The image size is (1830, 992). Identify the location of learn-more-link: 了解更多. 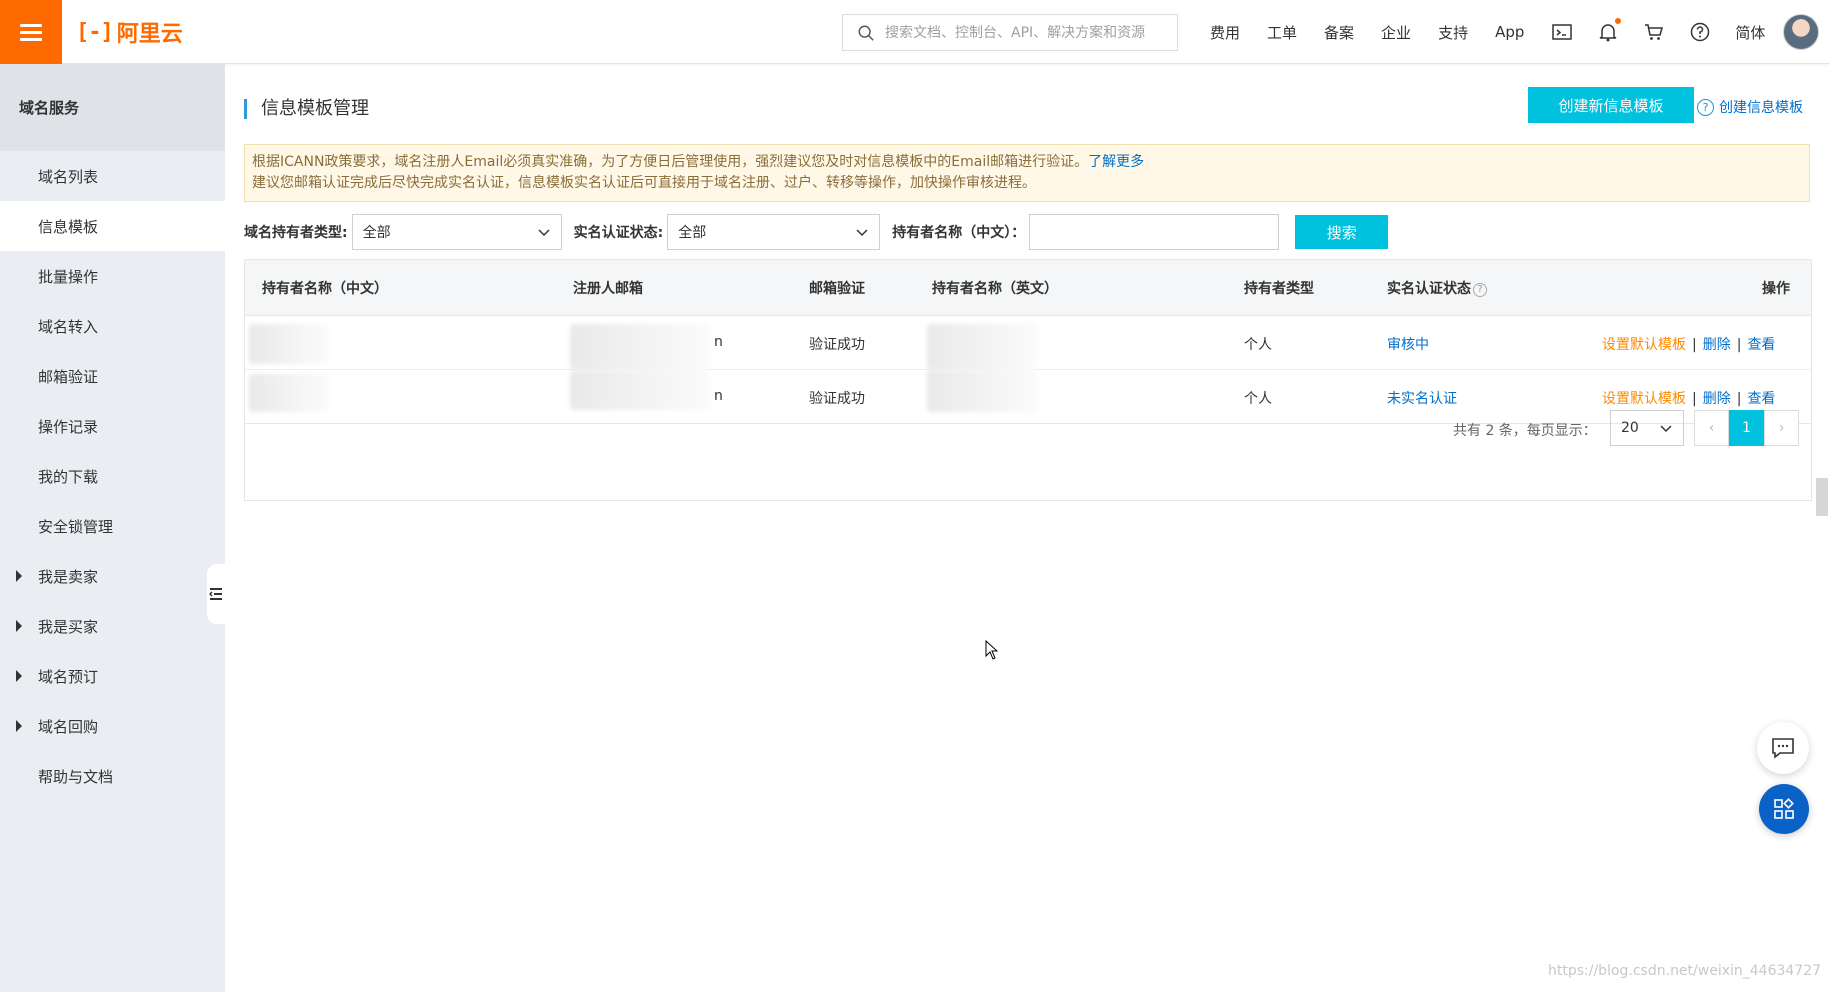
(1116, 162).